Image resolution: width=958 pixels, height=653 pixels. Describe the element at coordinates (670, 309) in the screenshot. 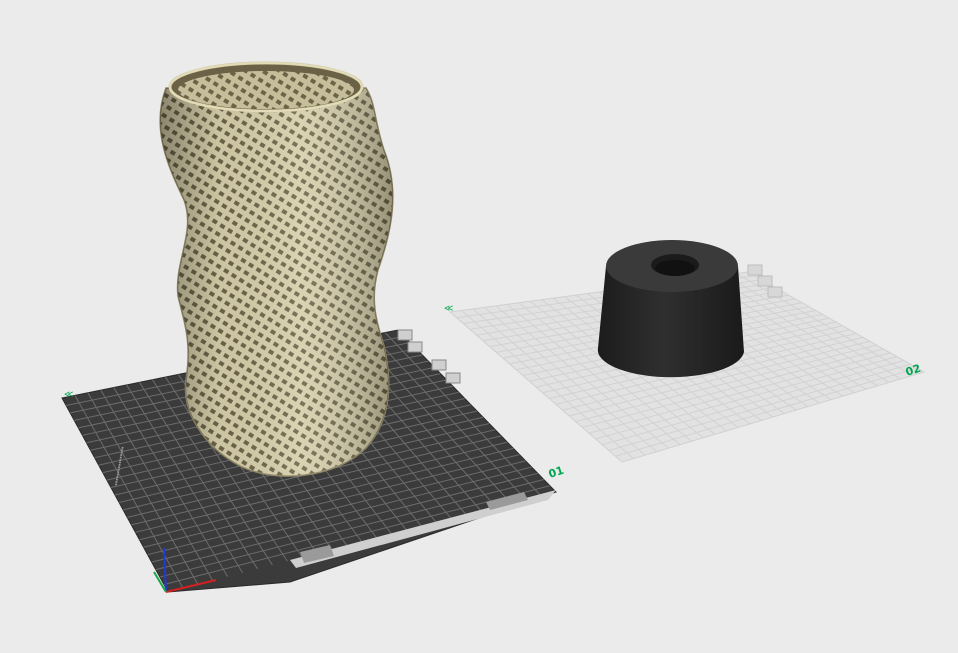

I see `cylinder-spacer` at that location.